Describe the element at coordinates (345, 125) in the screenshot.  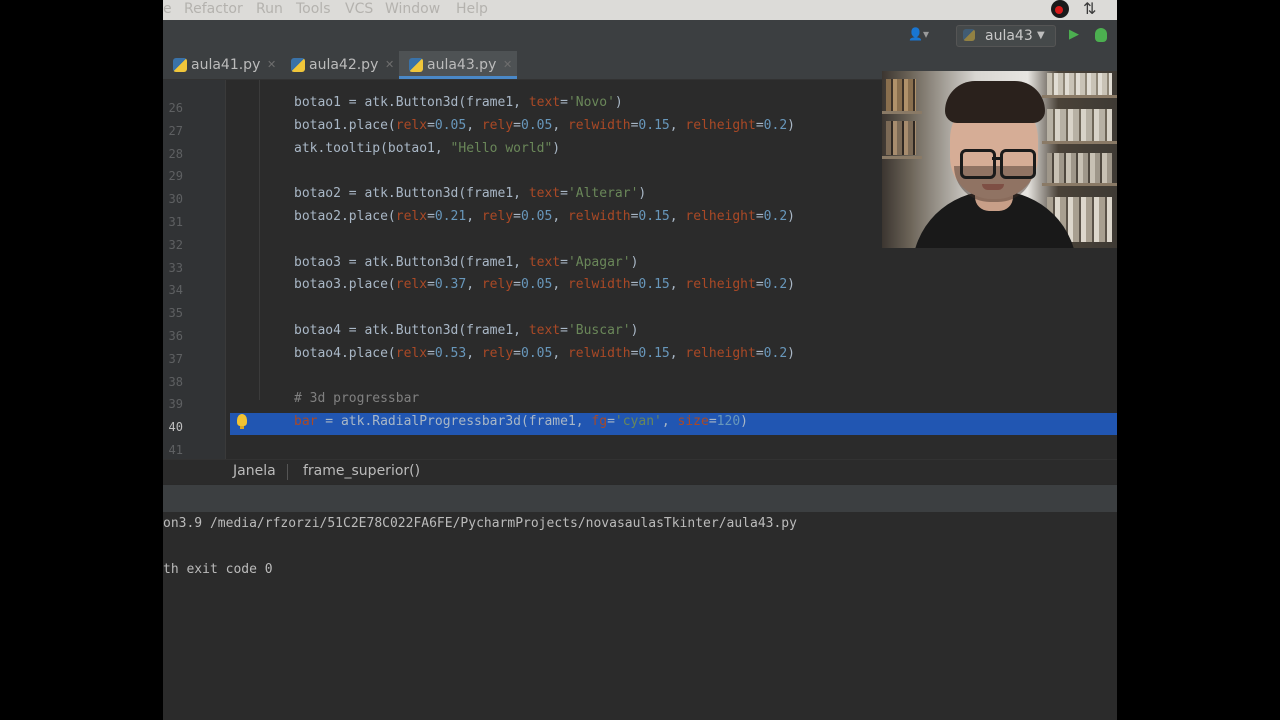
I see `code-token: botao1.place(` at that location.